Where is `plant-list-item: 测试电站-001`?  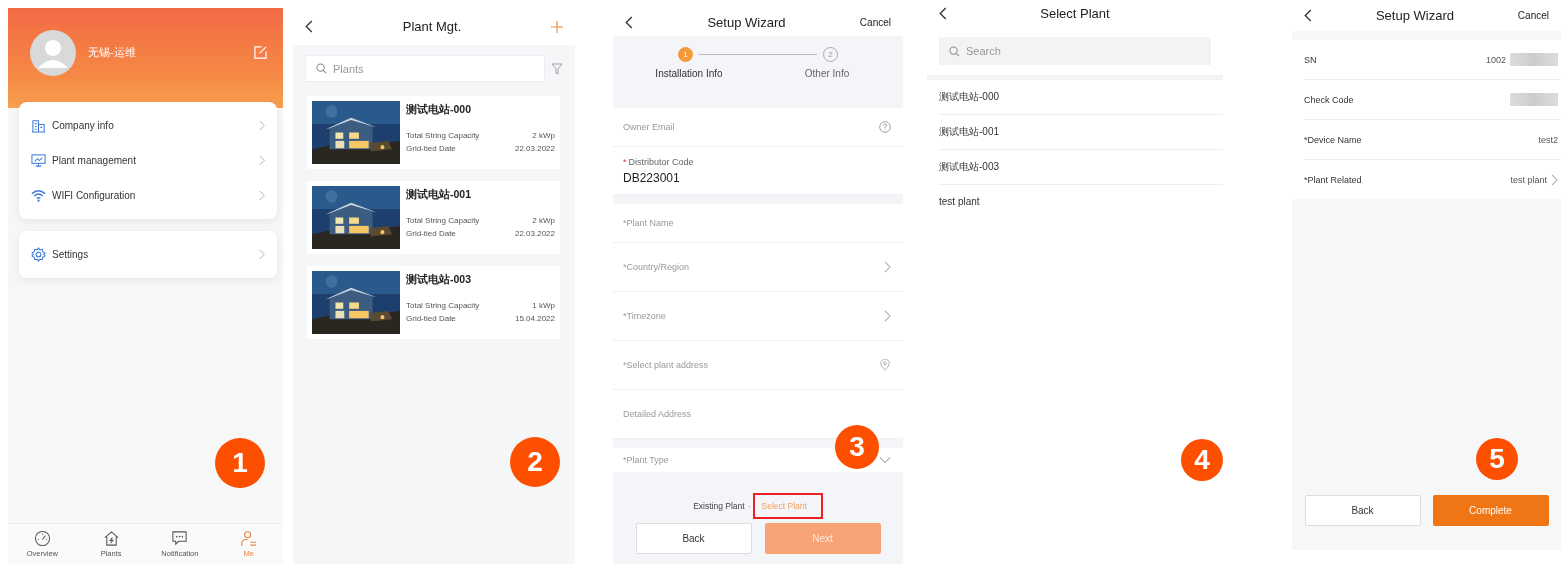
plant-list-item: 测试电站-001 is located at coordinates (1081, 132).